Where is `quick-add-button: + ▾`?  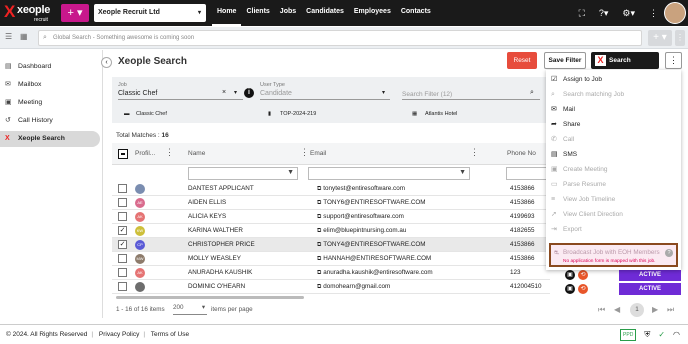 quick-add-button: + ▾ is located at coordinates (75, 13).